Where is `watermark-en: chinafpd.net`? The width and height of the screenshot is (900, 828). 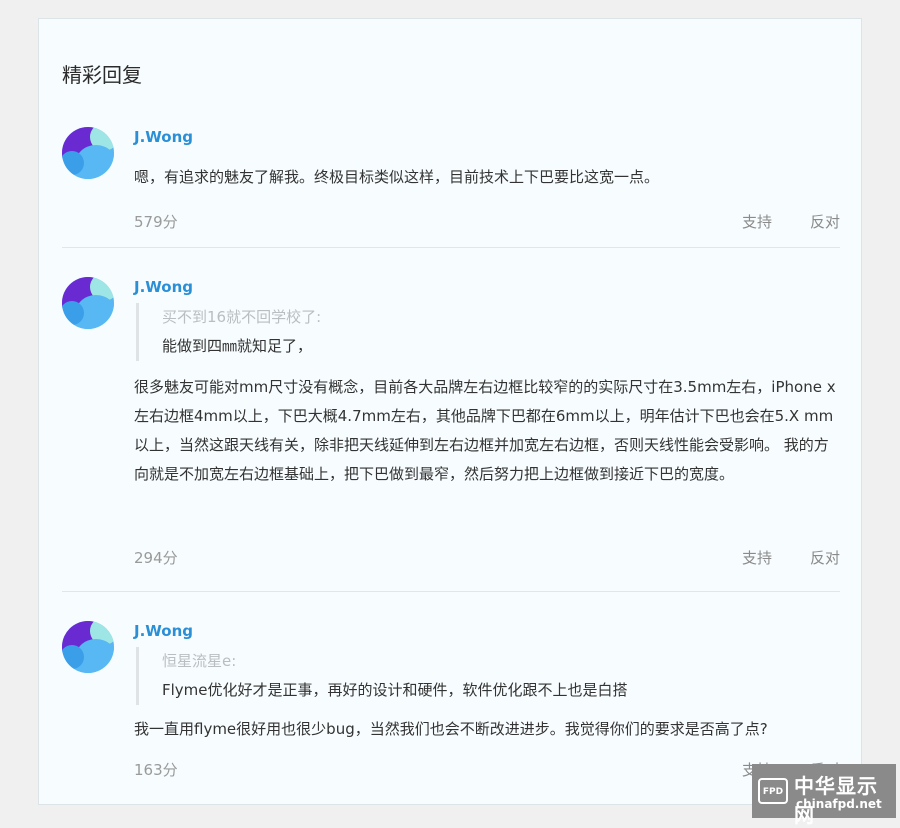 watermark-en: chinafpd.net is located at coordinates (839, 804).